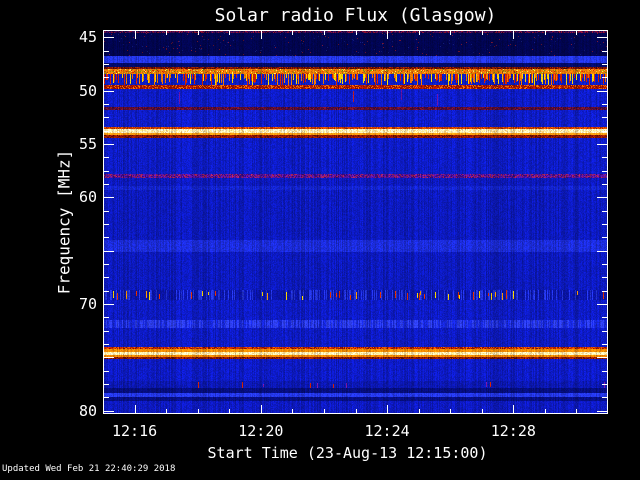  What do you see at coordinates (355, 15) in the screenshot?
I see `page-title: Solar radio Flux (Glasgow)` at bounding box center [355, 15].